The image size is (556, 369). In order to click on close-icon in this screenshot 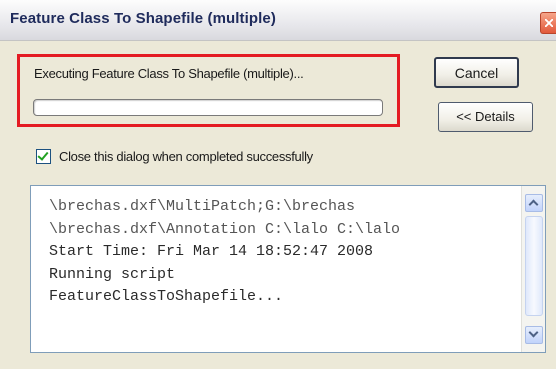, I will do `click(548, 23)`.